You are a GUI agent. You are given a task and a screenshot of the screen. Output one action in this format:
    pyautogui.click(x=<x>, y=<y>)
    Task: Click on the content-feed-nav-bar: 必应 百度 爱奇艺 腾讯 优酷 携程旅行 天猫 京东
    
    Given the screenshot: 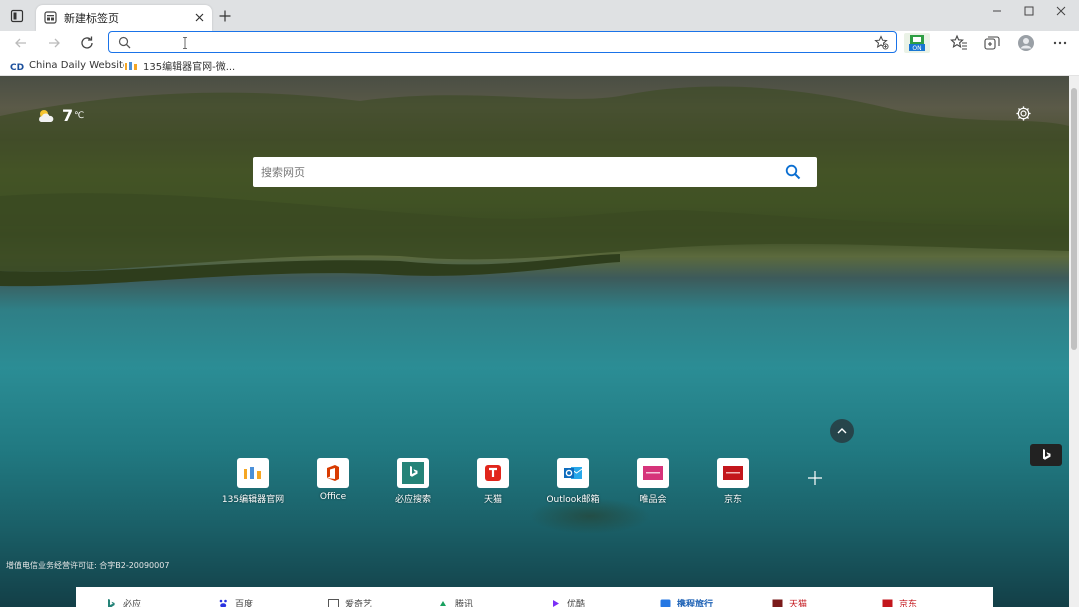 What is the action you would take?
    pyautogui.click(x=534, y=597)
    